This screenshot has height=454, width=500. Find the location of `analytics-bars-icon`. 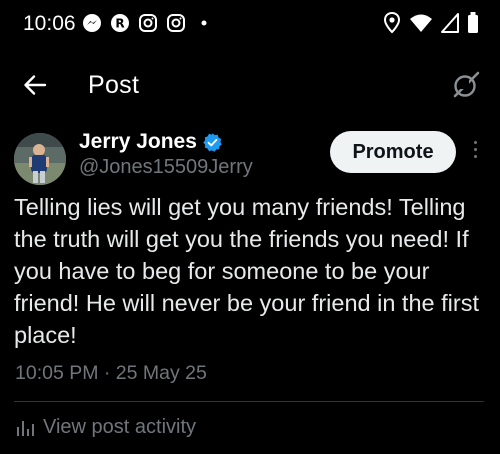

analytics-bars-icon is located at coordinates (25, 428).